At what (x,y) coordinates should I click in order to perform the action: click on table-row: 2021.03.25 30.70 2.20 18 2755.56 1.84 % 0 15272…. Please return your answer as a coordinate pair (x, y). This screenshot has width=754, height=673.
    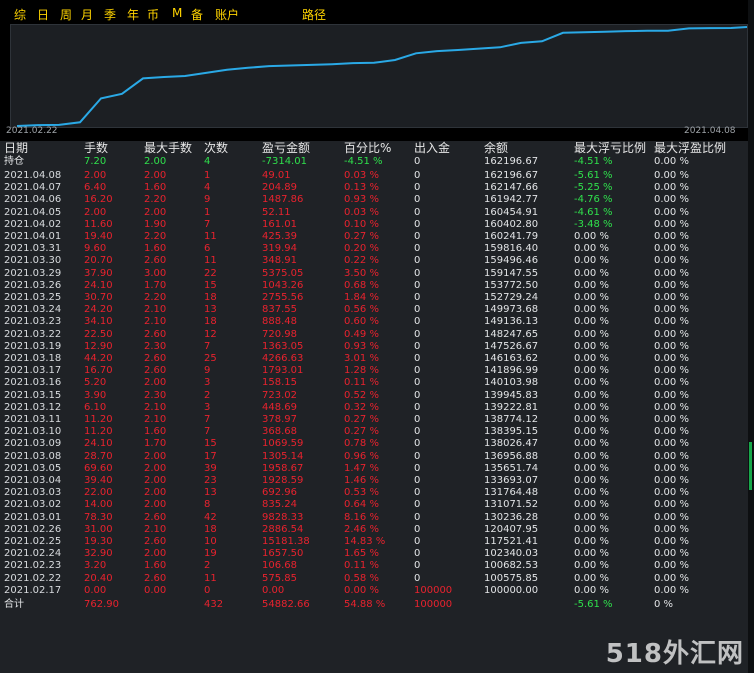
    Looking at the image, I should click on (374, 298).